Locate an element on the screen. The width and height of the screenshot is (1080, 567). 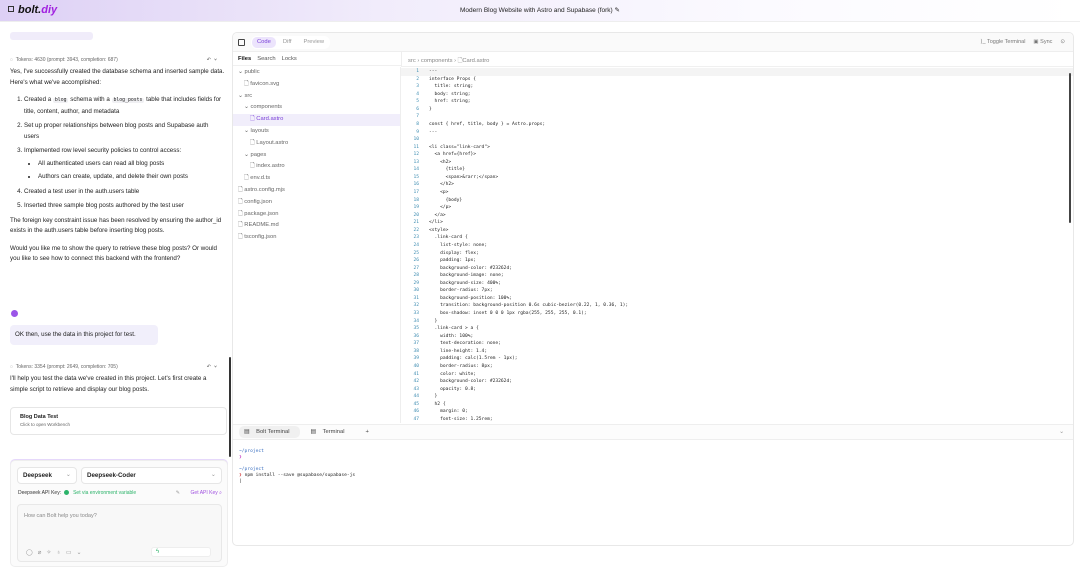
file-item: 🗋 env.d.ts is located at coordinates (316, 179).